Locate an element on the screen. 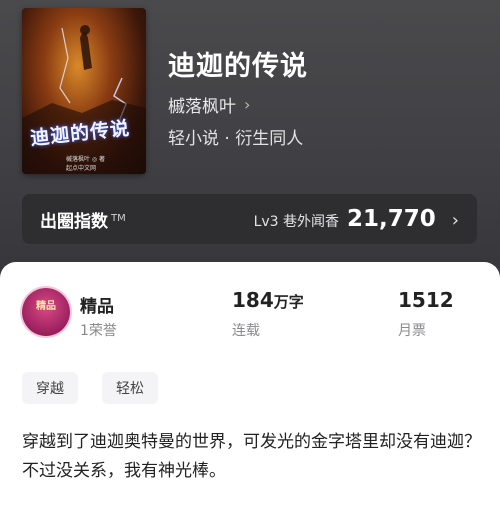  tag-chip: 穿越 is located at coordinates (50, 388).